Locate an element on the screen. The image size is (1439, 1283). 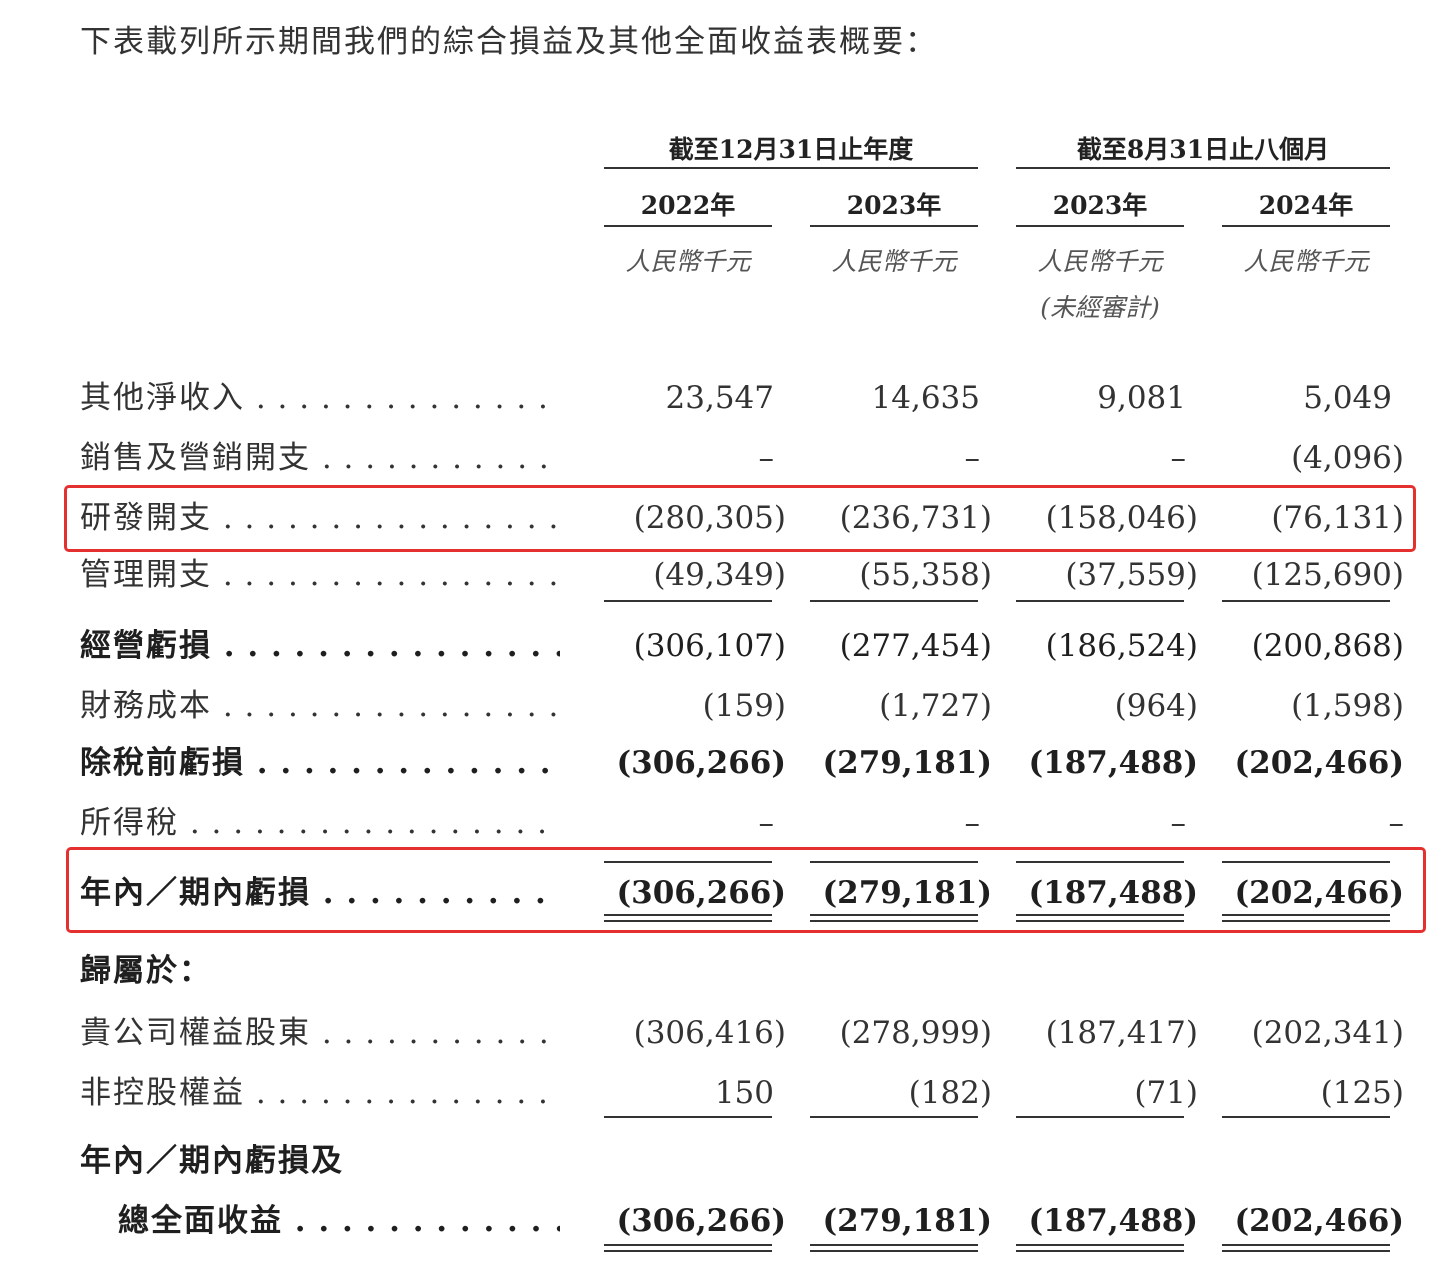
row-label: 銷售及營銷開支 is located at coordinates (320, 458).